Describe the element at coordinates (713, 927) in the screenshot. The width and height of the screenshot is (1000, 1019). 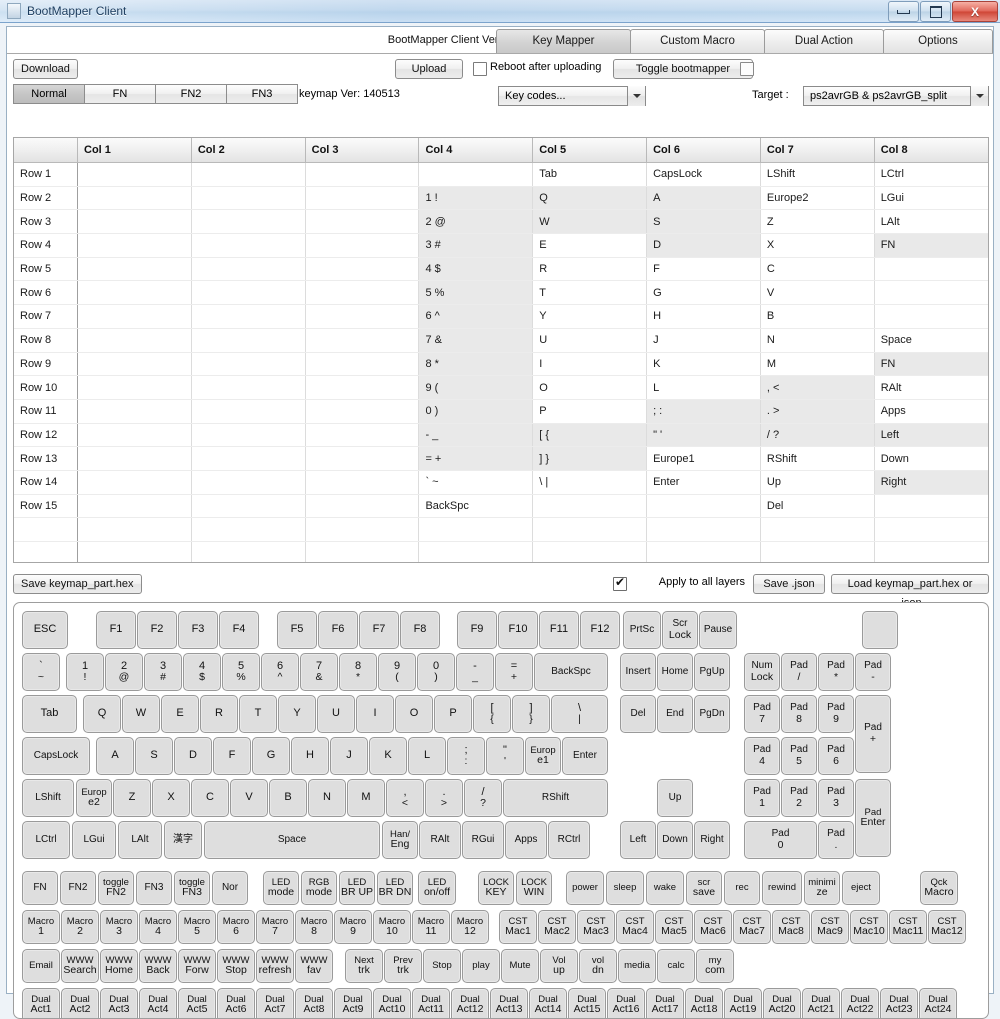
I see `key-cst-mac6: CST Mac6` at that location.